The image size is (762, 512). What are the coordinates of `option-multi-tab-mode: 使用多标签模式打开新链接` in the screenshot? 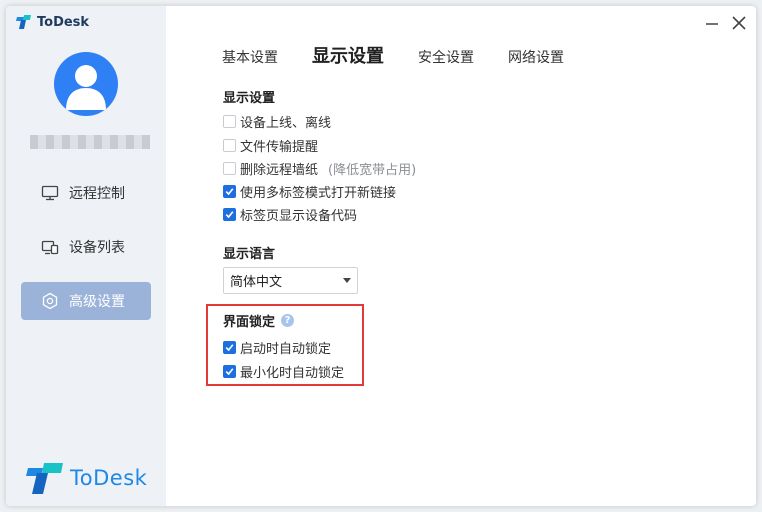 It's located at (309, 191).